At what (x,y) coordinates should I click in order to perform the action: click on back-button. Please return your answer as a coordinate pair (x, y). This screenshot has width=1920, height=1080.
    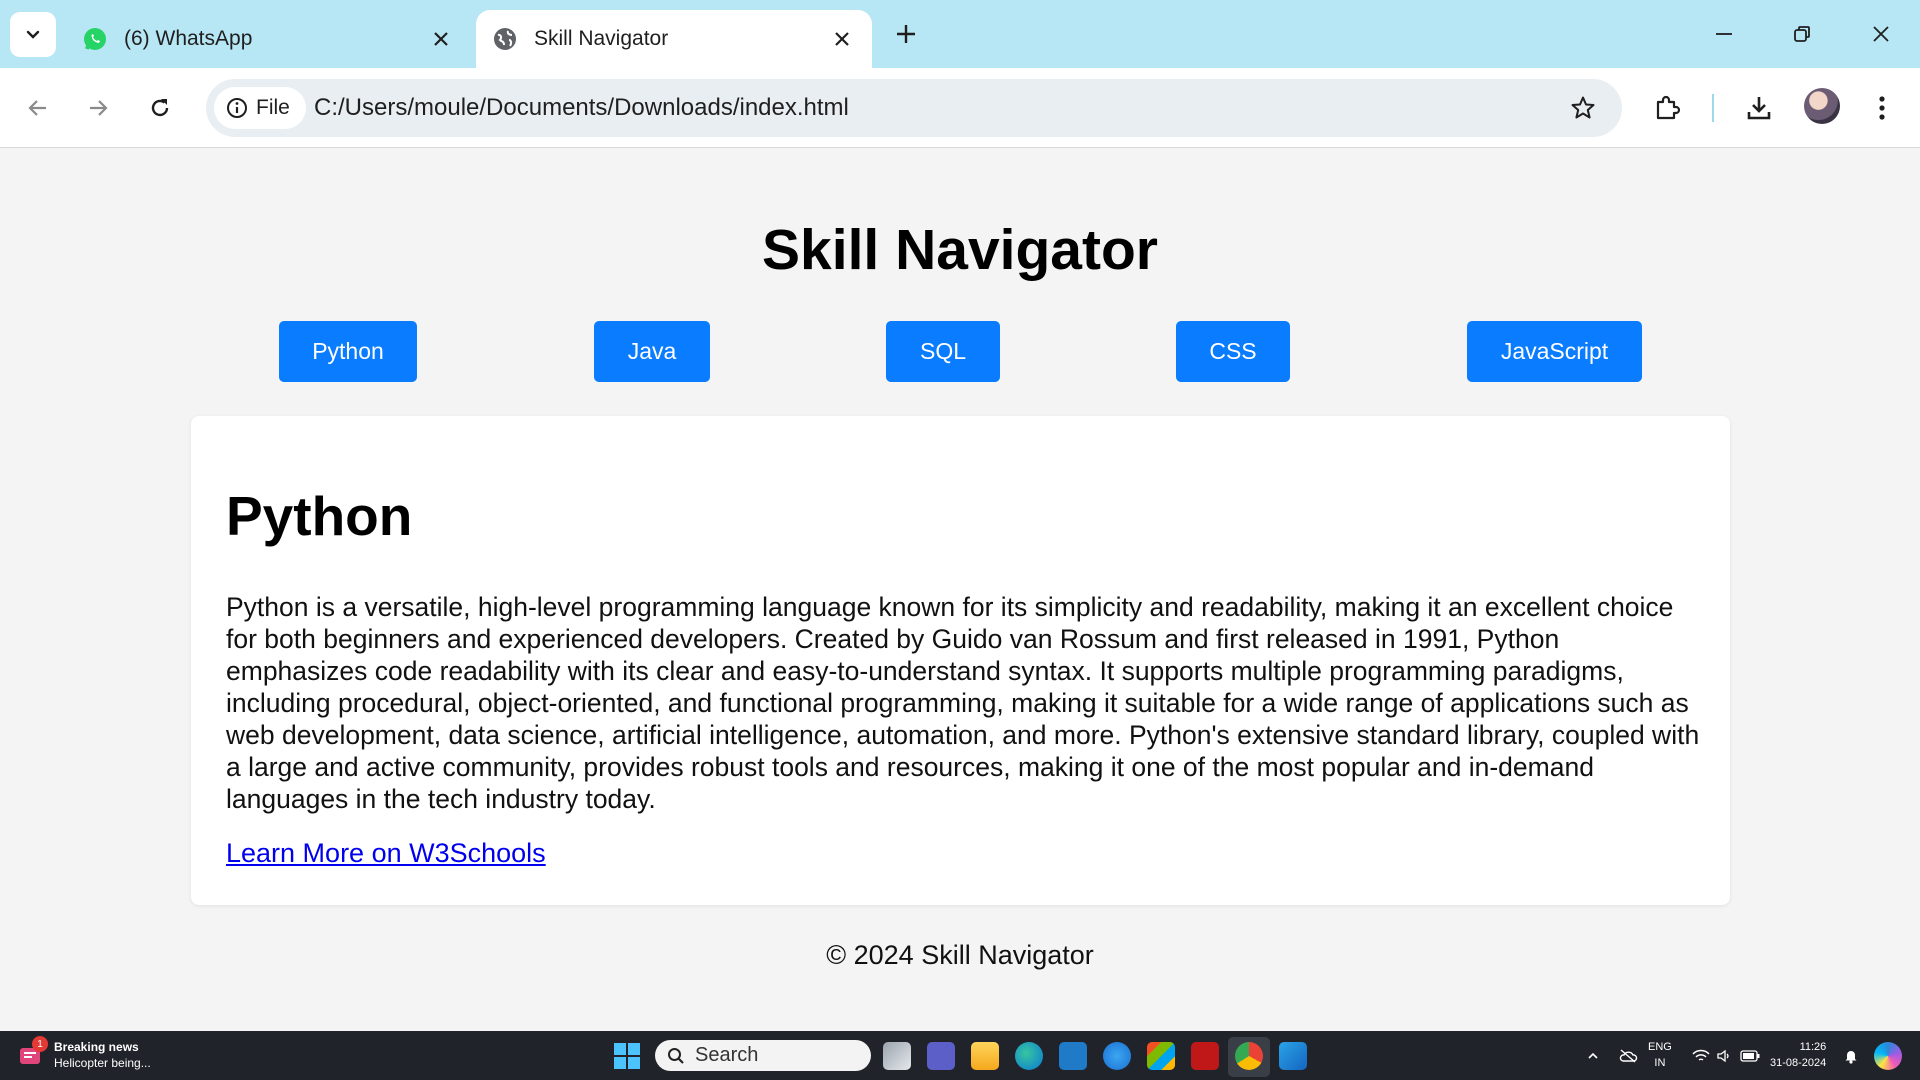
    Looking at the image, I should click on (38, 108).